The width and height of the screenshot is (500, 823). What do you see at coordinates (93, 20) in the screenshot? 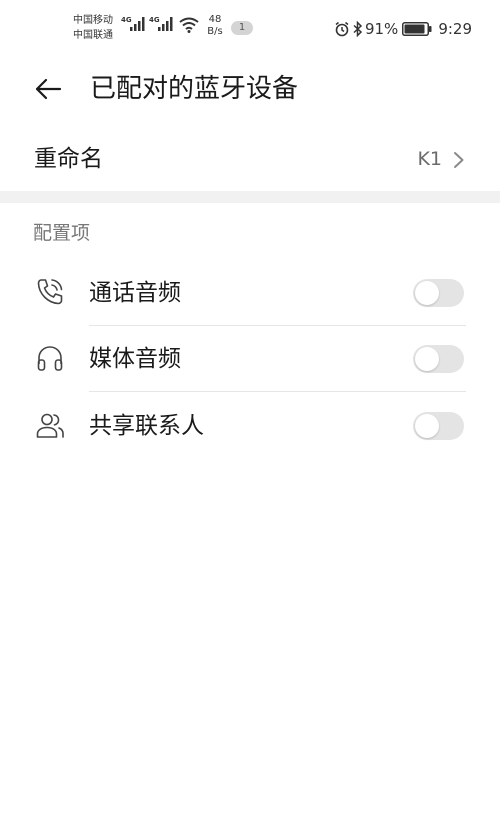
I see `carrier-1: 中国移动` at bounding box center [93, 20].